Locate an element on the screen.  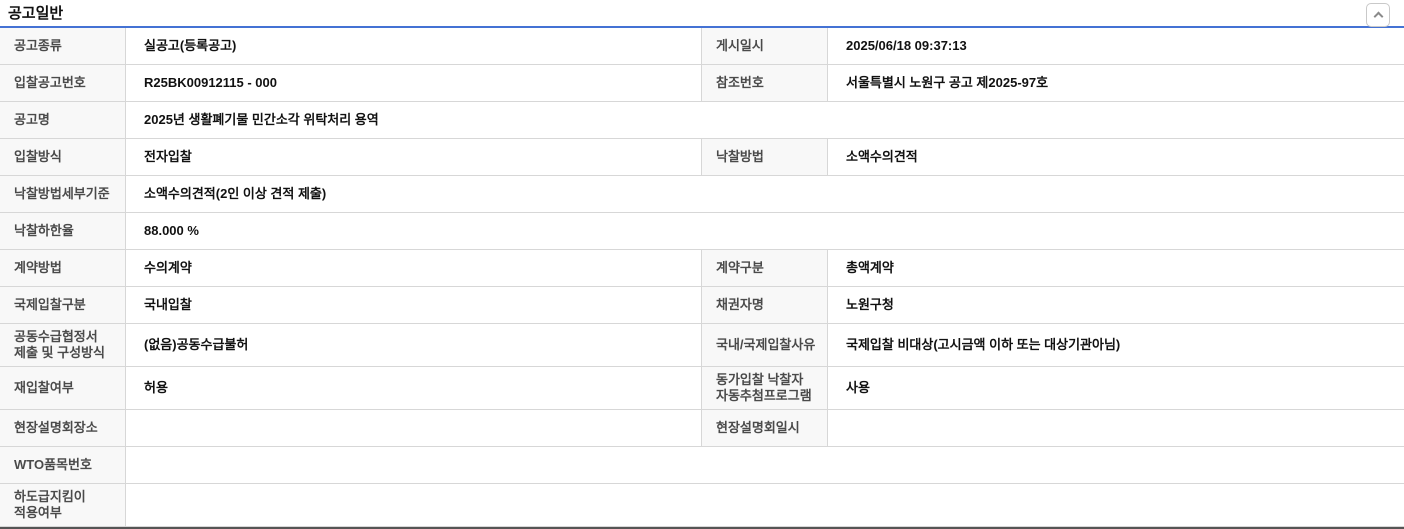
collapse-section-button is located at coordinates (1378, 15).